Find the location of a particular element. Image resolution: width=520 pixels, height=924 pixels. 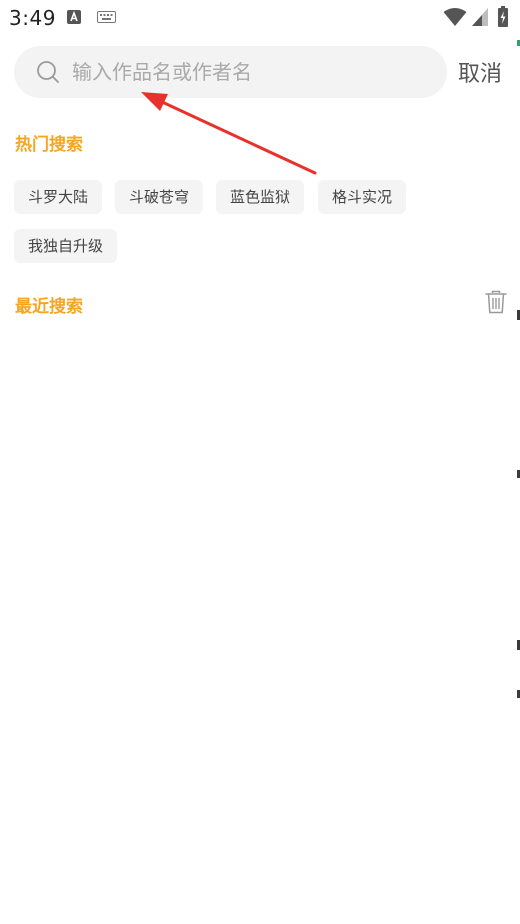

search-icon is located at coordinates (48, 72).